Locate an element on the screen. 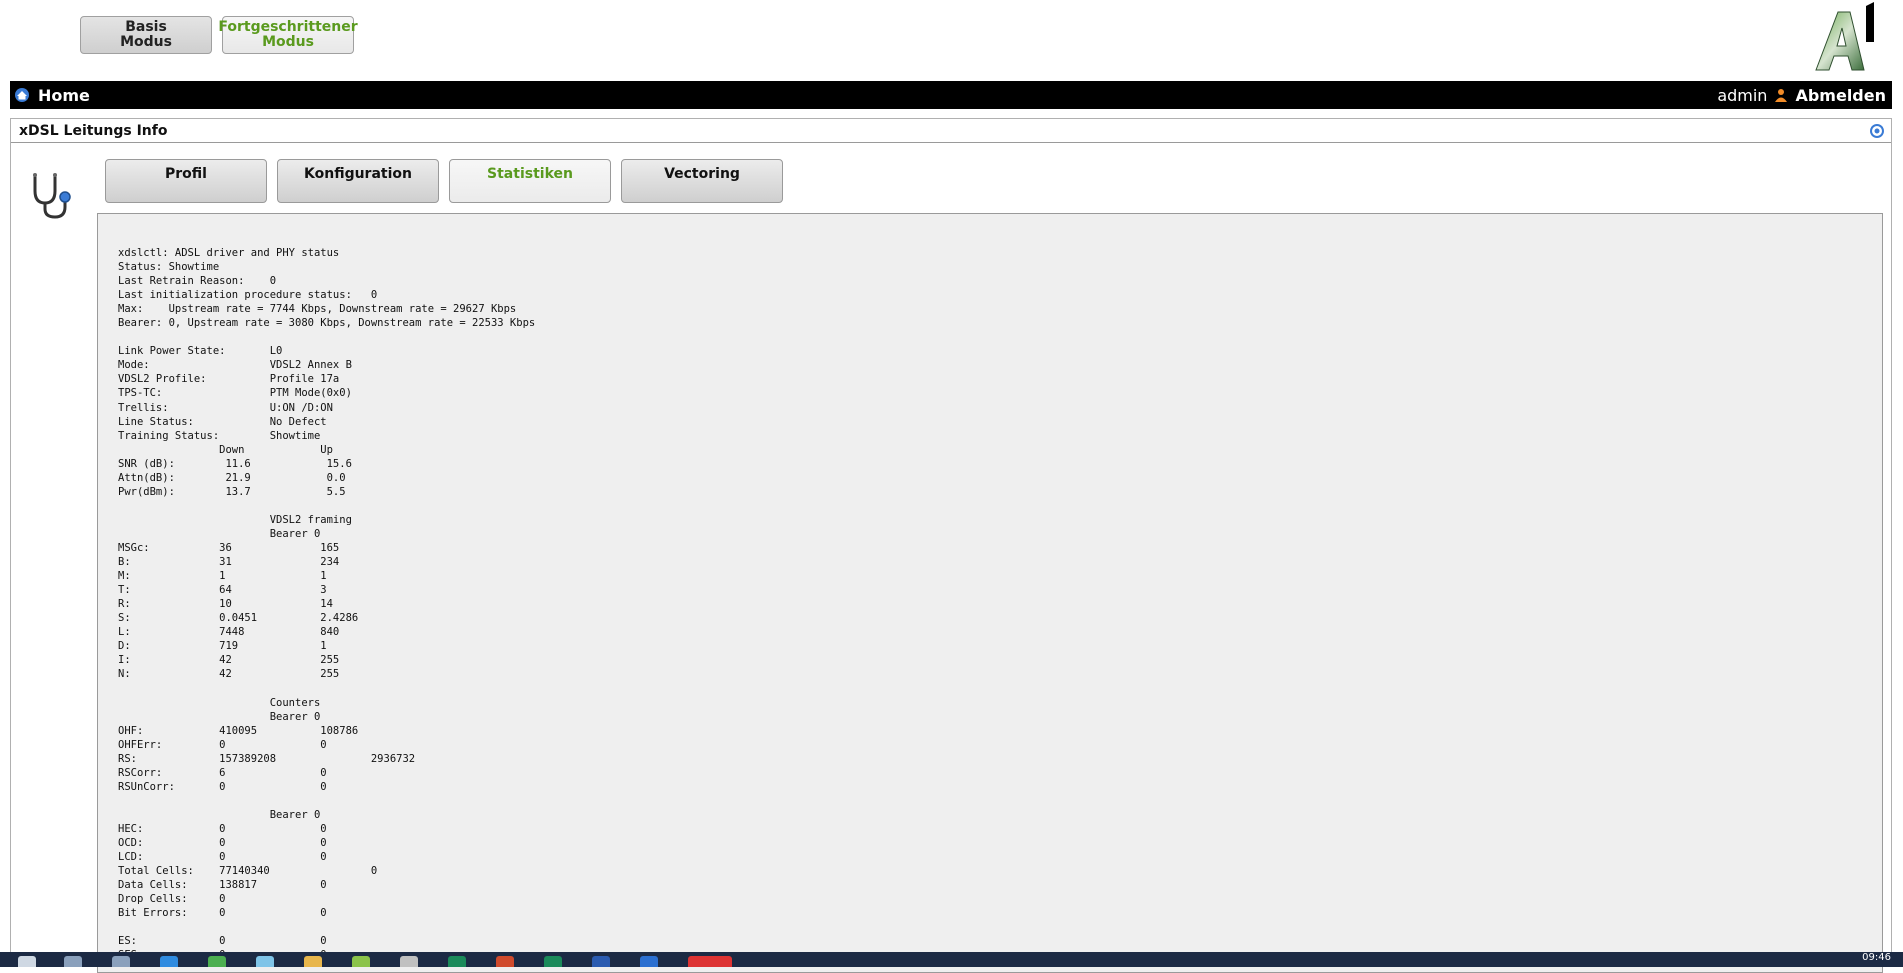 The width and height of the screenshot is (1903, 973). advanced-mode-button: Fortgeschrittener Modus is located at coordinates (288, 35).